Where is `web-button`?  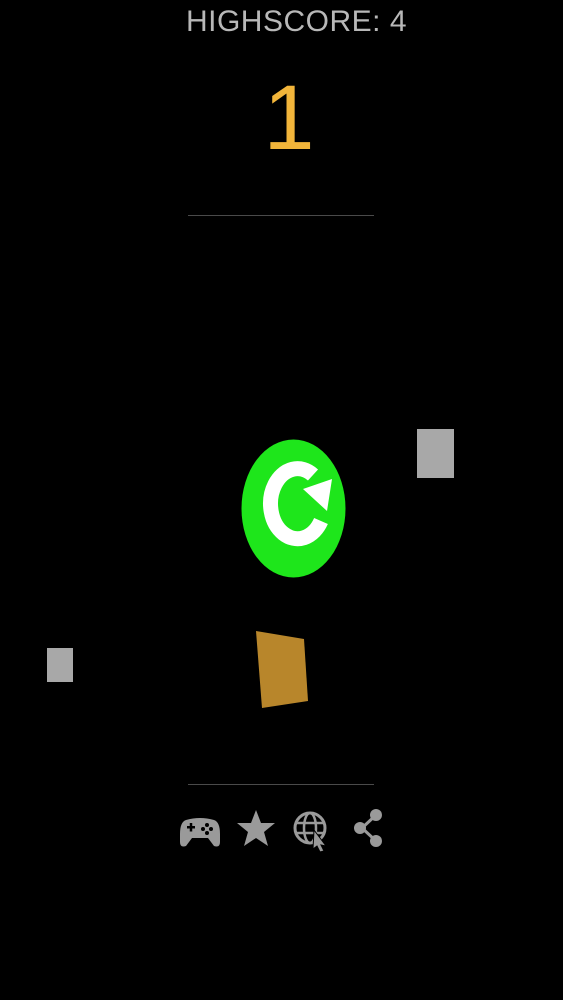 web-button is located at coordinates (312, 829).